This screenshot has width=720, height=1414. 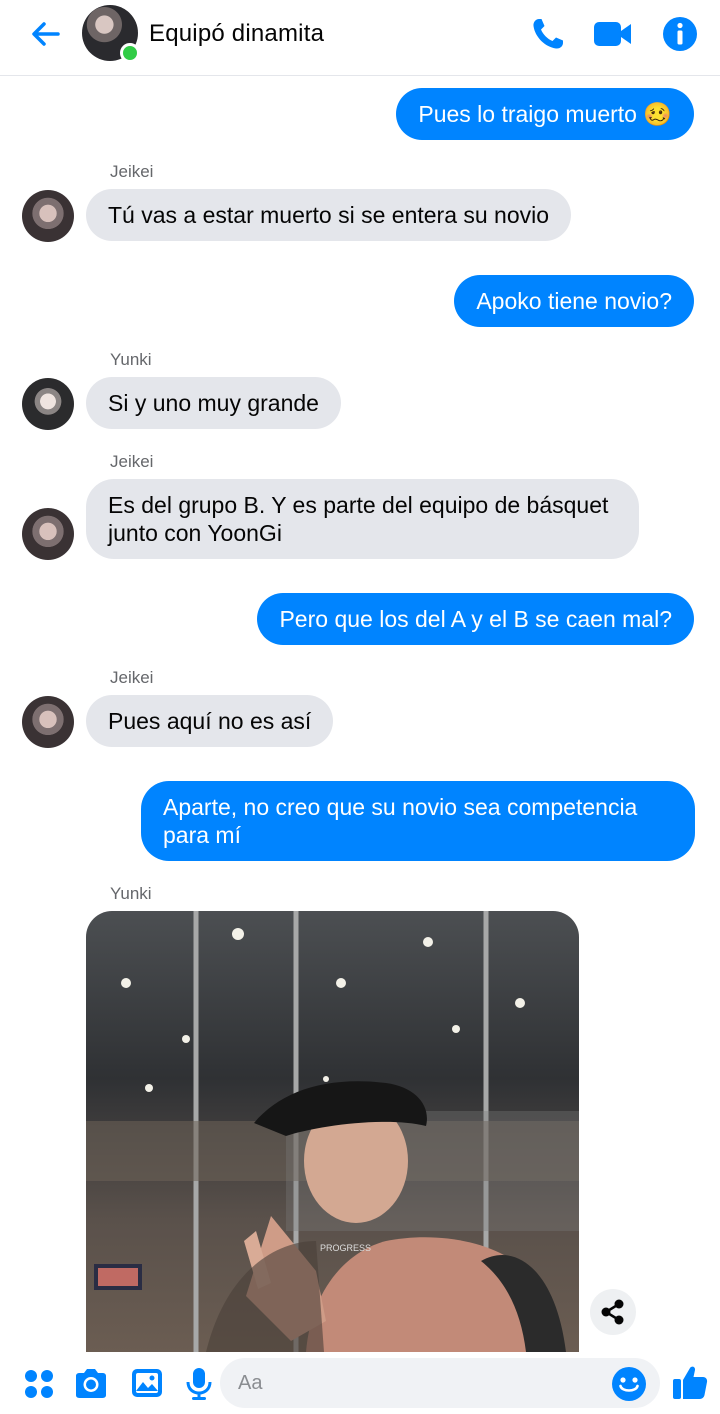 I want to click on group-avatar, so click(x=111, y=34).